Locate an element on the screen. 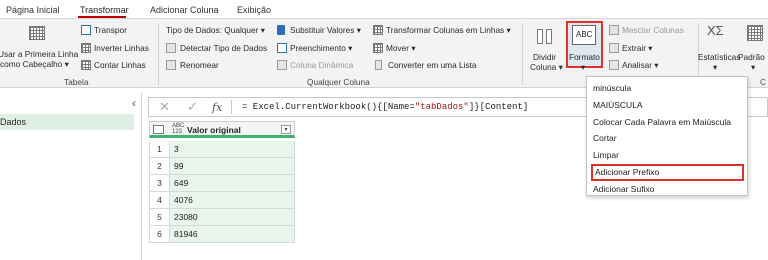 This screenshot has height=260, width=768. table-row: 4 4076 is located at coordinates (222, 200).